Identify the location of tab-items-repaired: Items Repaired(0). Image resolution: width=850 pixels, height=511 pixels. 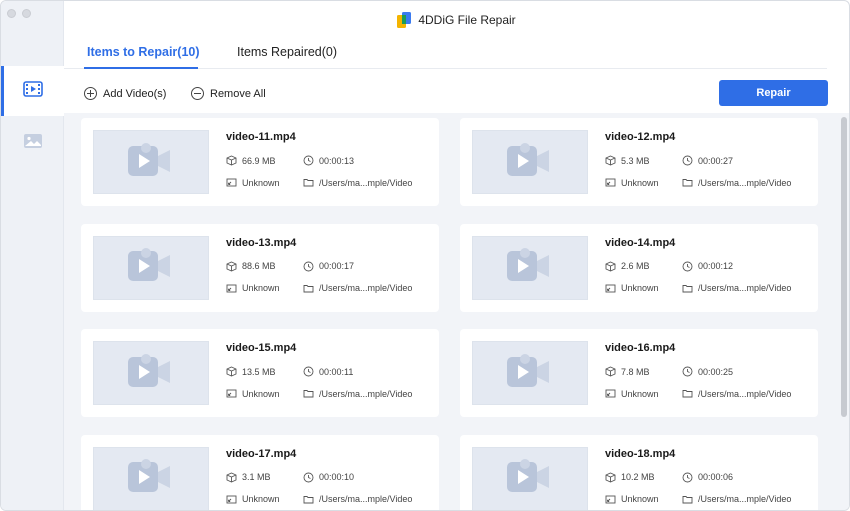
(287, 57).